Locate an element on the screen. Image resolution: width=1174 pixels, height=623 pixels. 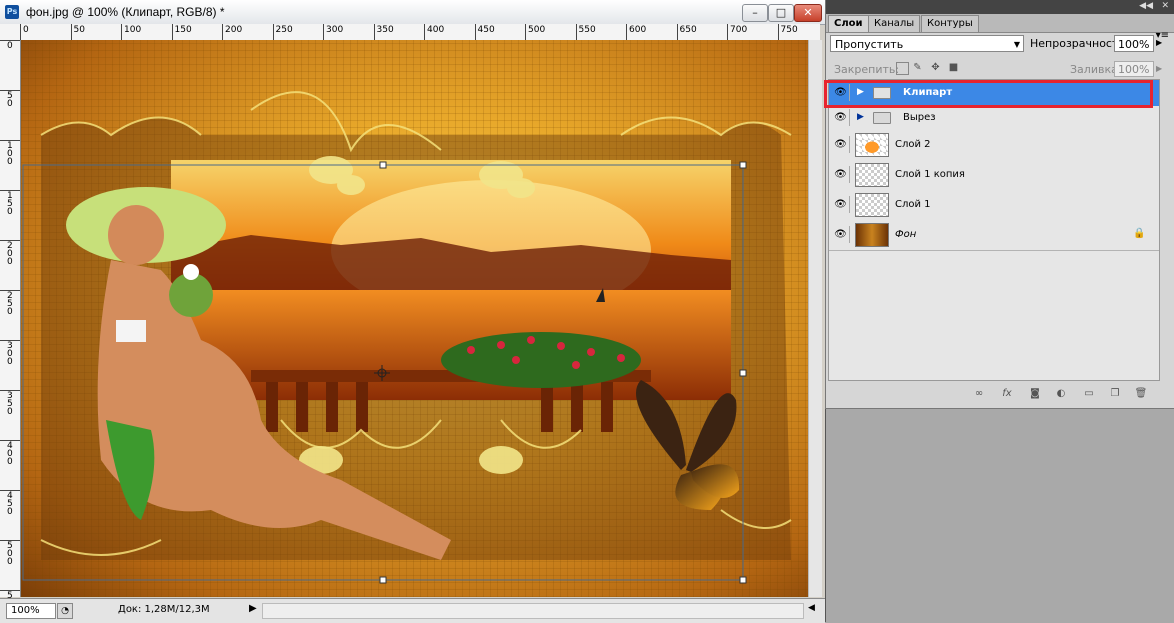
ruler-tick: 0 is located at coordinates (24, 32).